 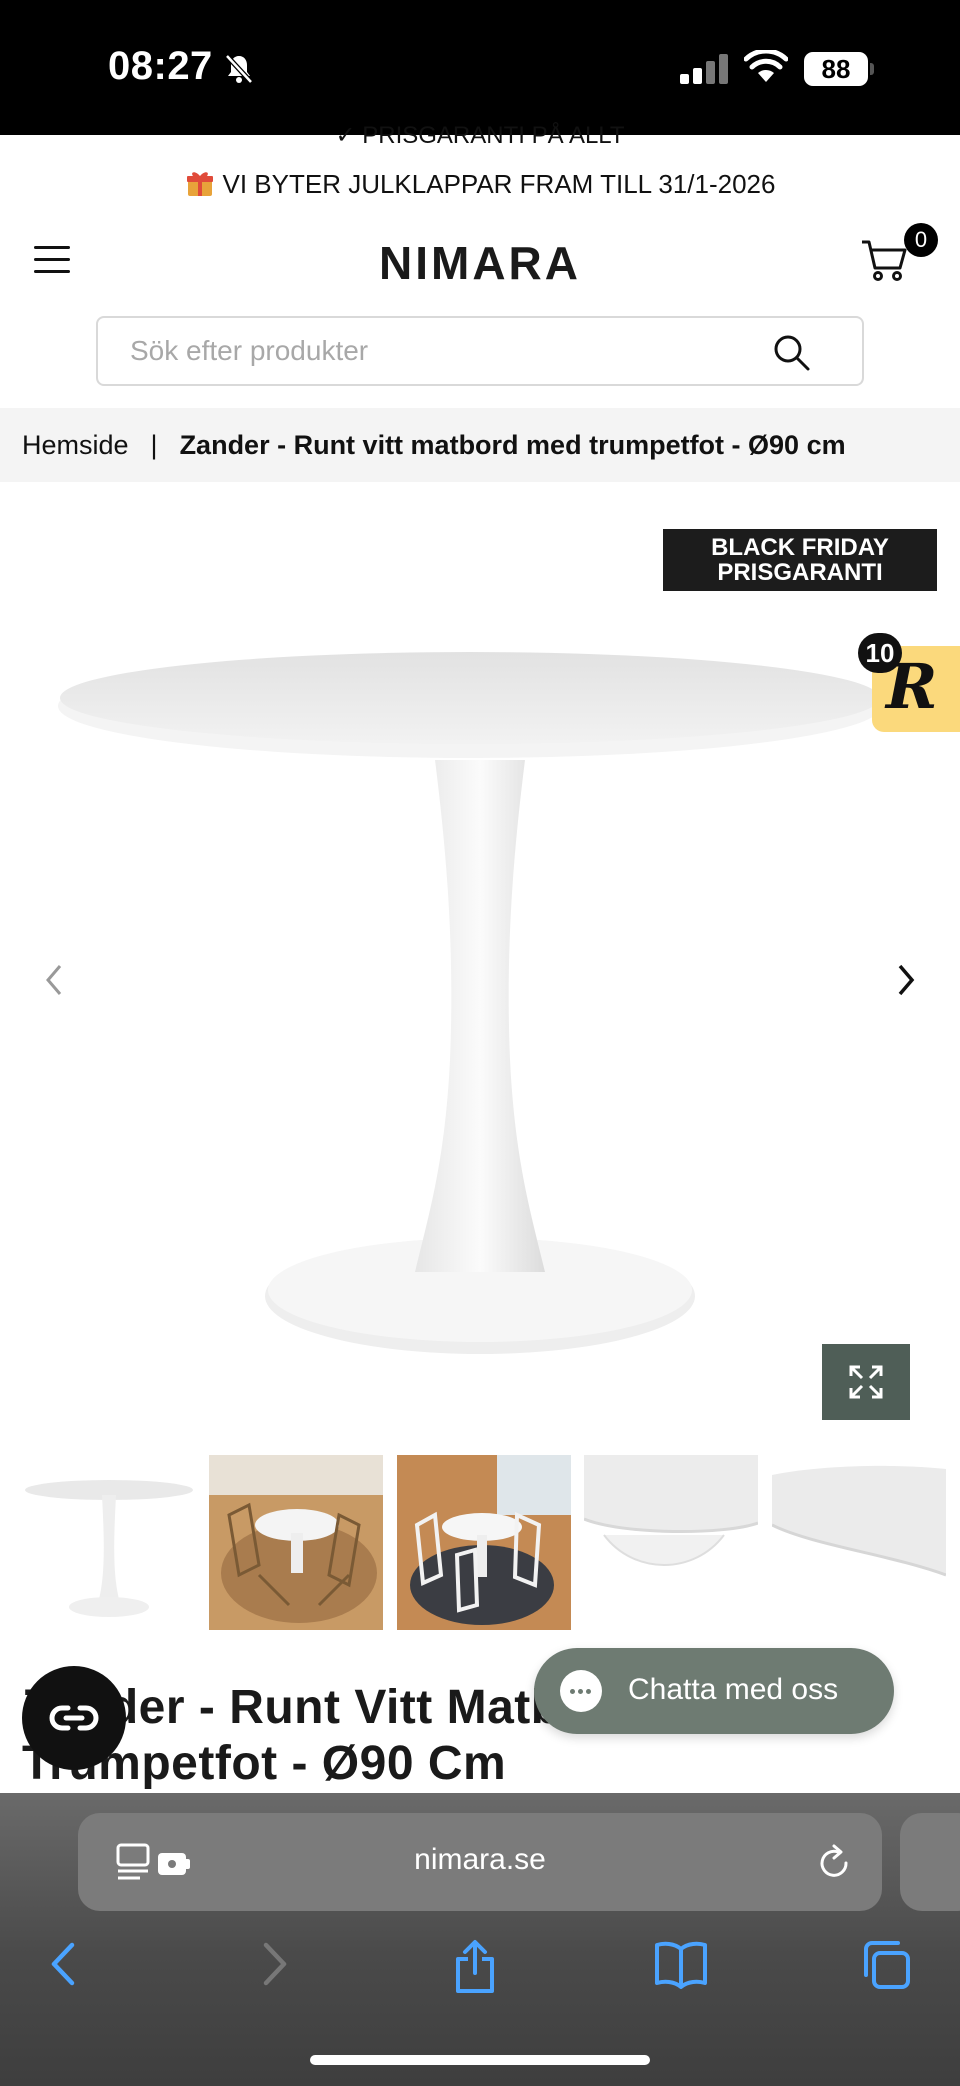 I want to click on search-input, so click(x=409, y=351).